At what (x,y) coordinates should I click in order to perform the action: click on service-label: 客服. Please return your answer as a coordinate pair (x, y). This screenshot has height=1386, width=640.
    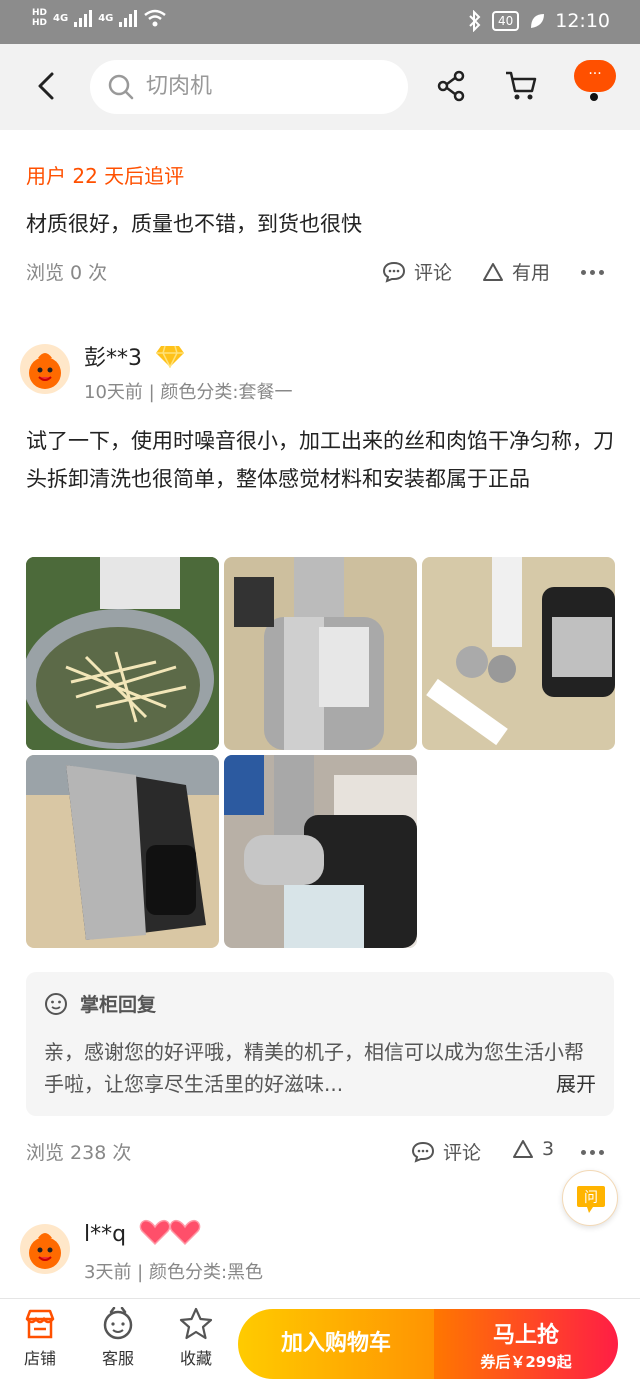
    Looking at the image, I should click on (117, 1358).